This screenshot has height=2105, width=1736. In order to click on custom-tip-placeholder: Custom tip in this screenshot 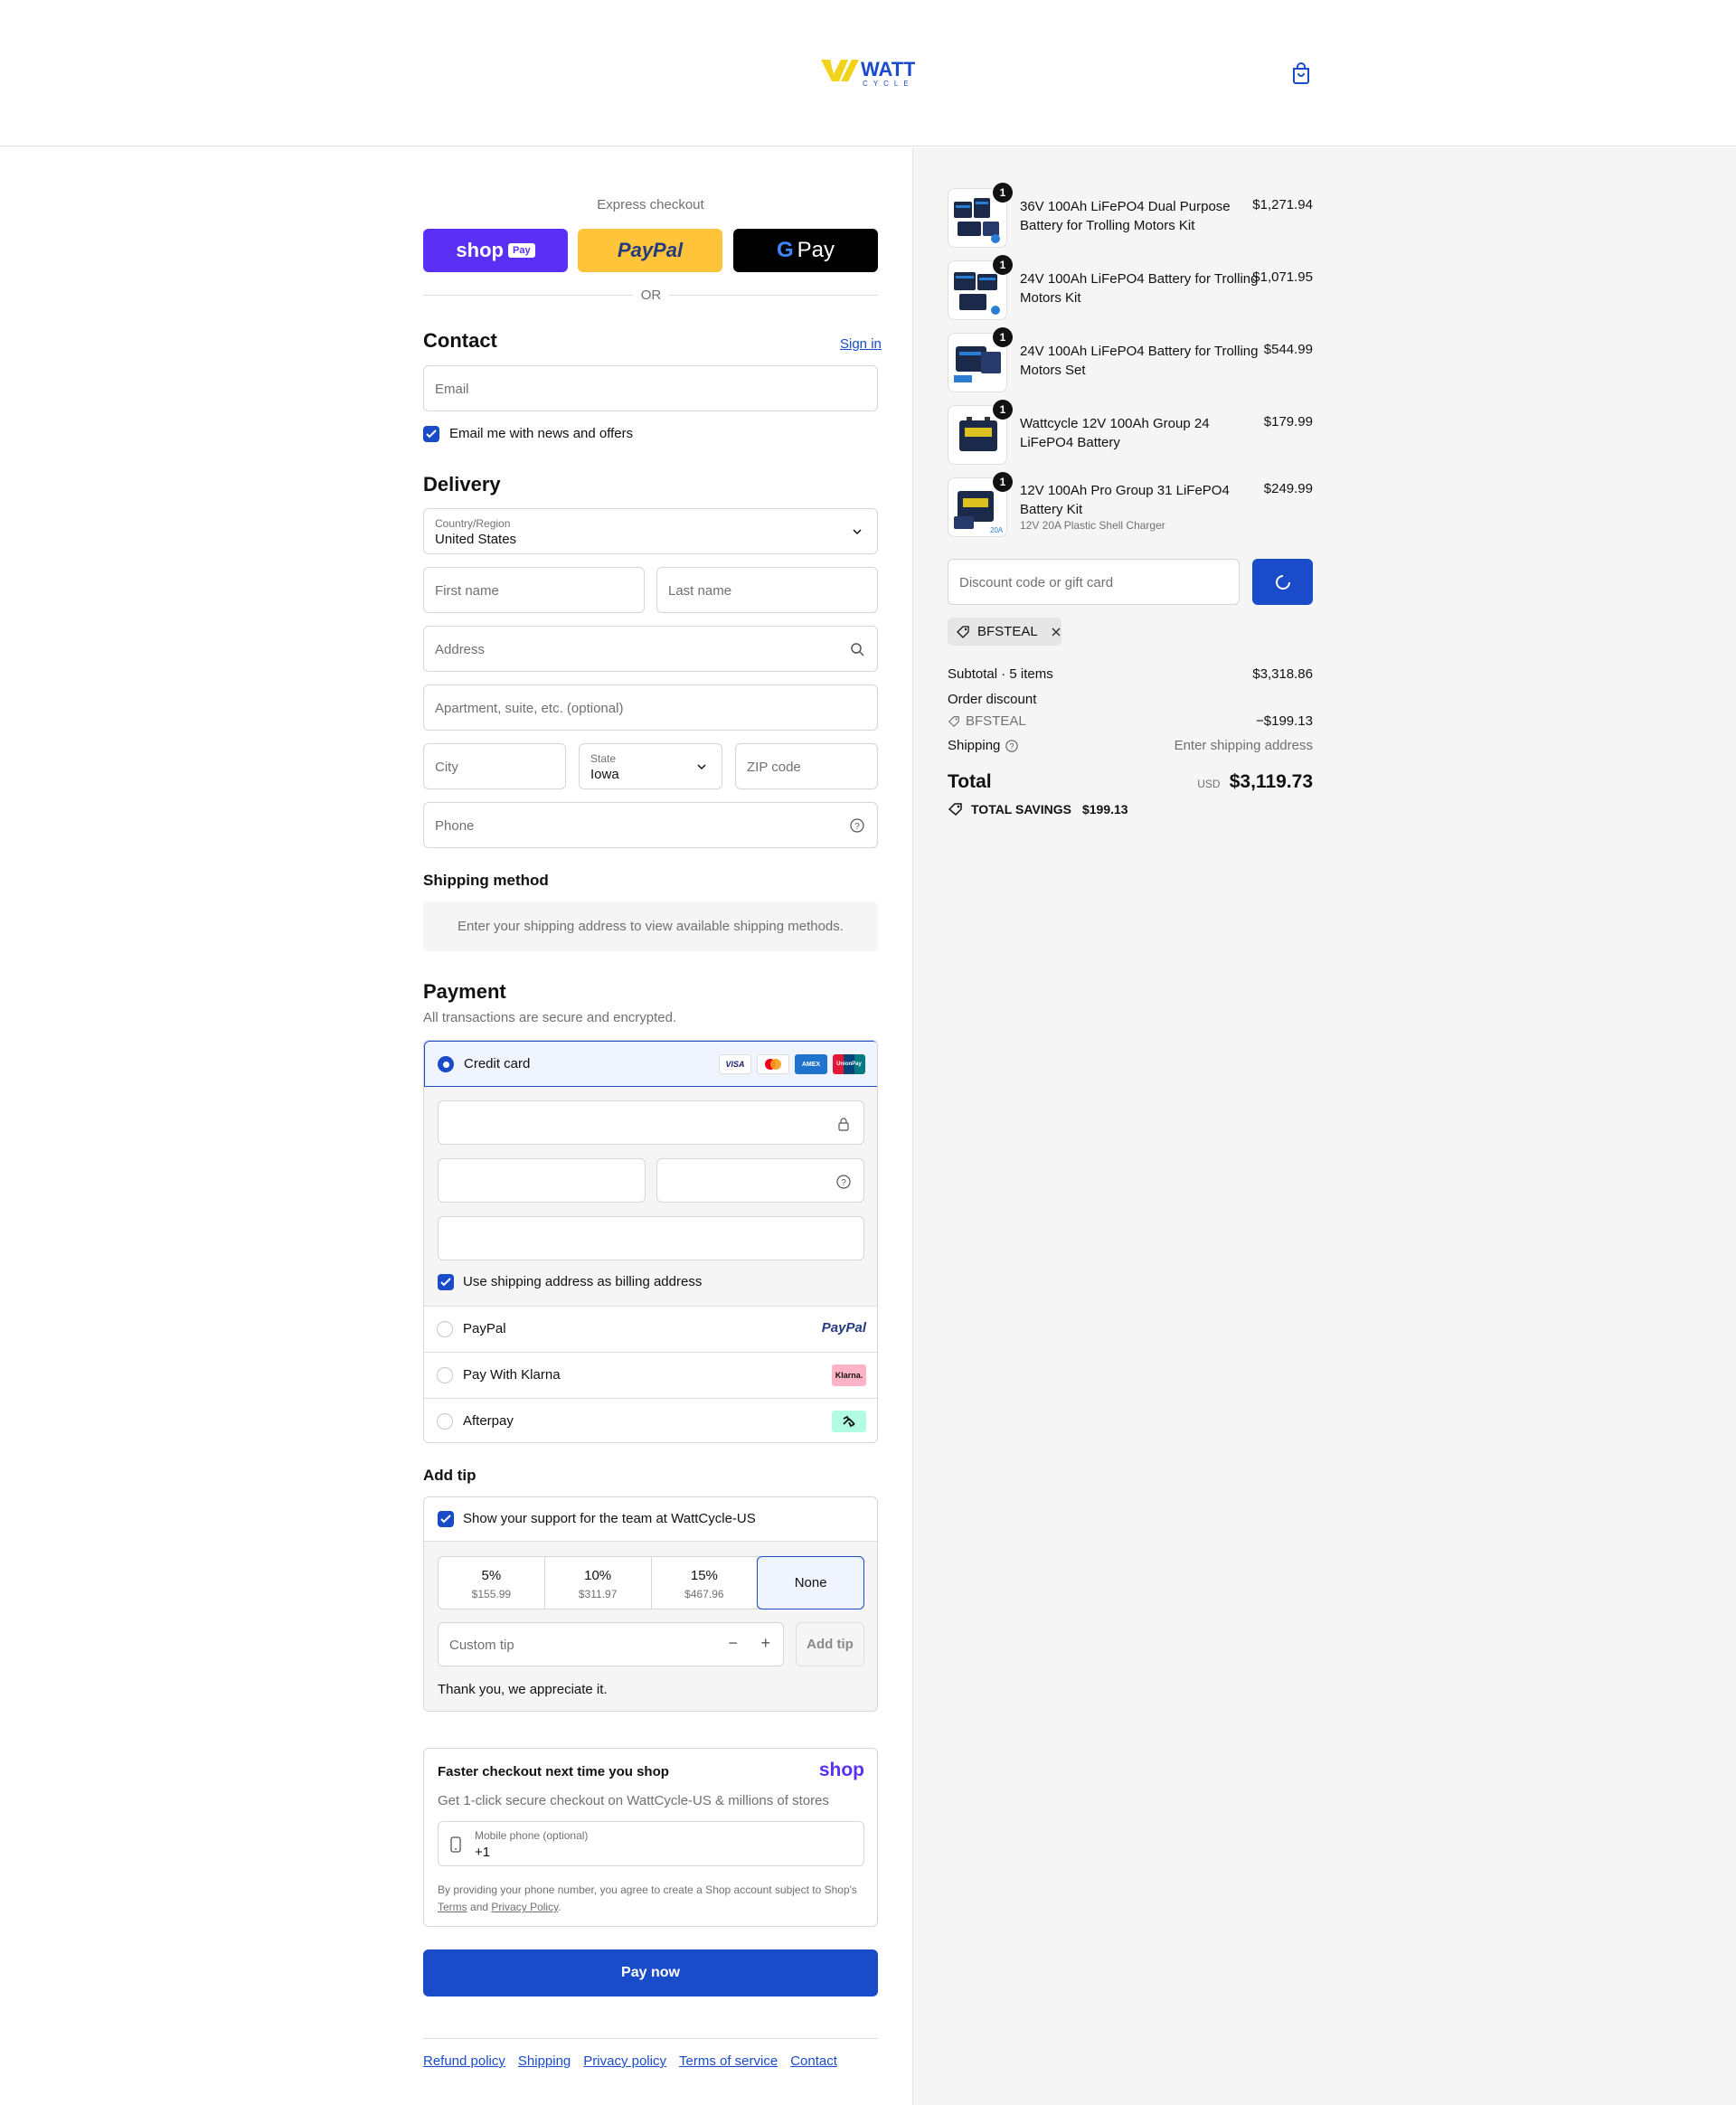, I will do `click(482, 1645)`.